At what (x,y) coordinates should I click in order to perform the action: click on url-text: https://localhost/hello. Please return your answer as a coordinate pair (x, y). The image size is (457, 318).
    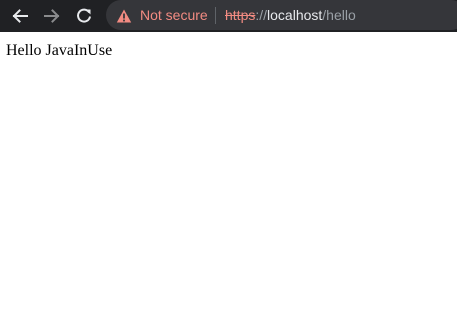
    Looking at the image, I should click on (290, 15).